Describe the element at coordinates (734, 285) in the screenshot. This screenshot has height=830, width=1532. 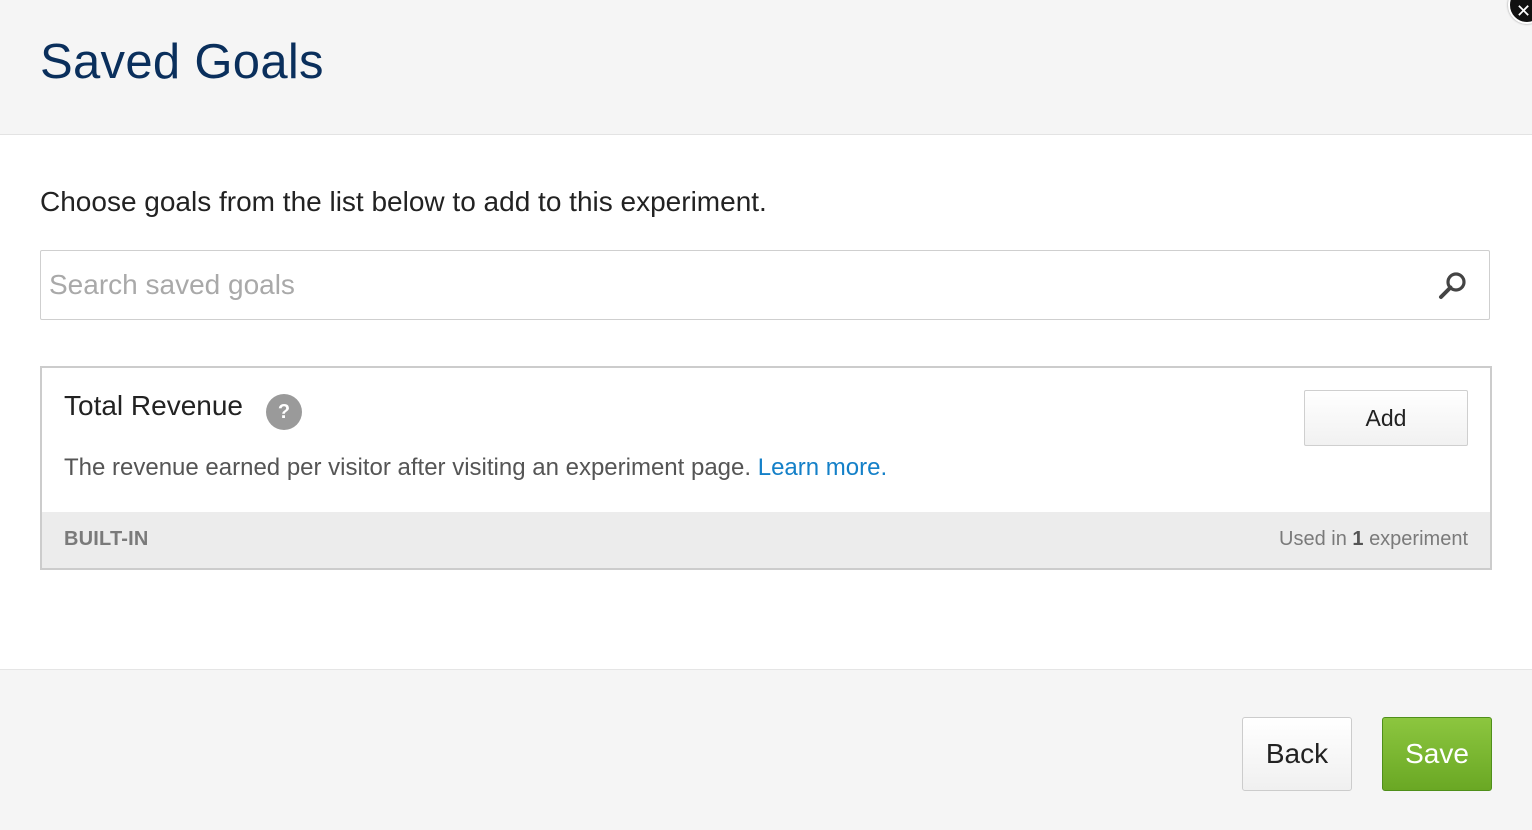
I see `search-input` at that location.